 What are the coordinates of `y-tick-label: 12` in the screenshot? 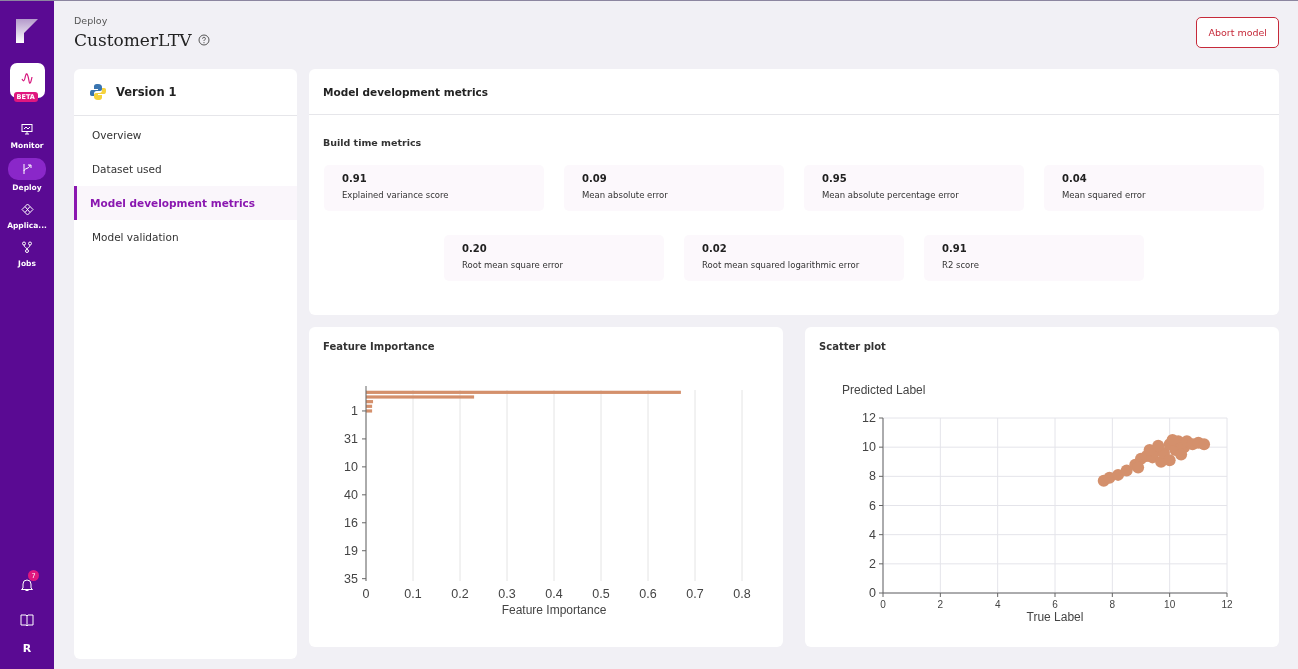 It's located at (869, 418).